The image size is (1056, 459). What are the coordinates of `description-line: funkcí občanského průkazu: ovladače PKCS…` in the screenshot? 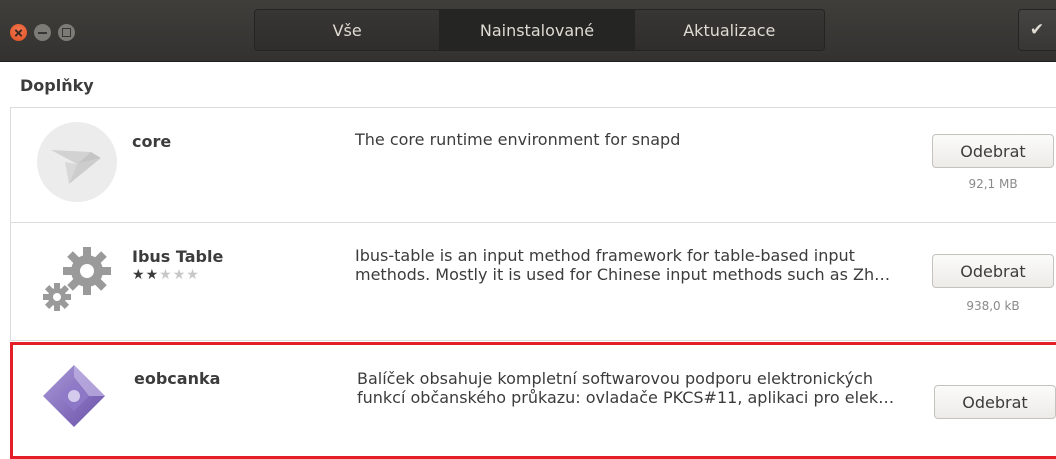 It's located at (626, 397).